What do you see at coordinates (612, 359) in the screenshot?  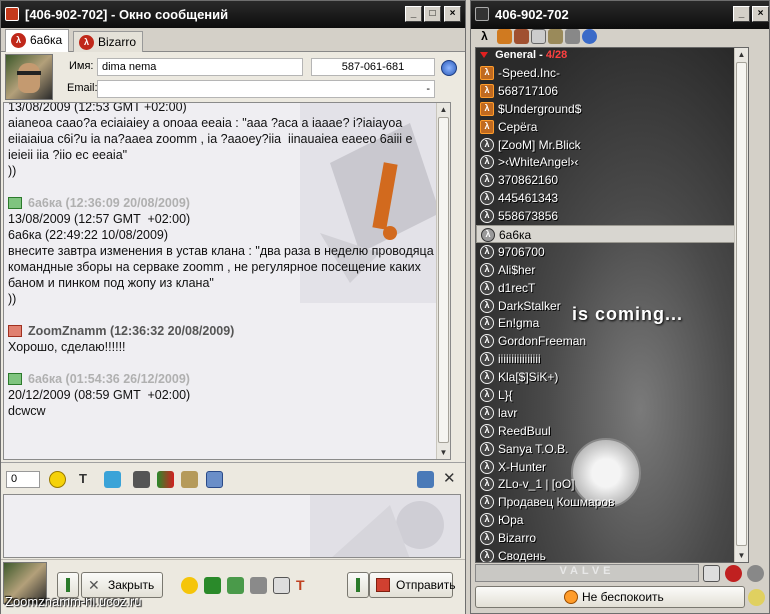 I see `contact-item: λ iiiiiiiiiiiiiiii` at bounding box center [612, 359].